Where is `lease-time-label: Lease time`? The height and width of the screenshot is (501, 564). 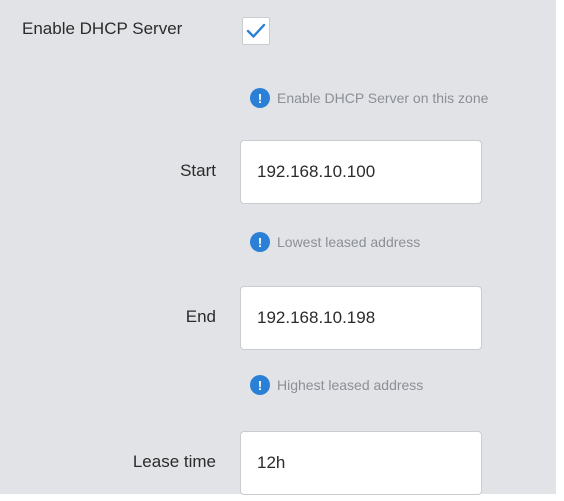
lease-time-label: Lease time is located at coordinates (174, 461).